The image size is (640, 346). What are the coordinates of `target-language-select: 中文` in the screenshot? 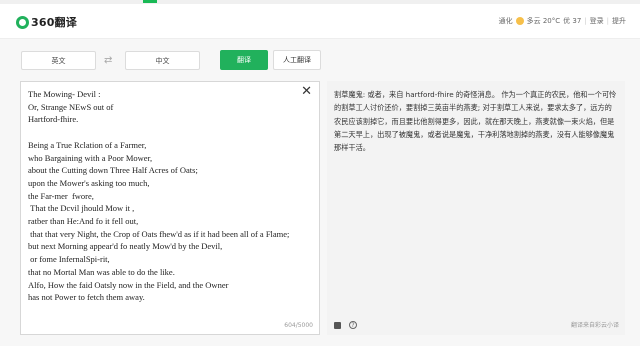 It's located at (162, 60).